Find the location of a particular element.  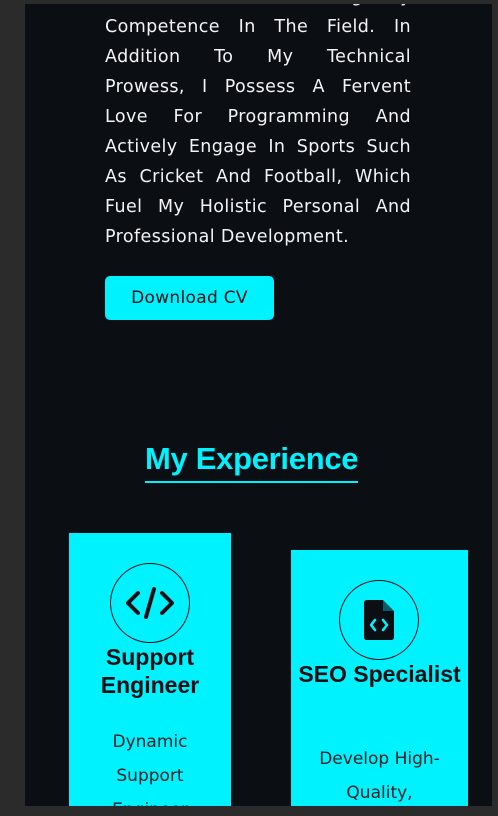

download-cv-button: Download CV is located at coordinates (189, 298).